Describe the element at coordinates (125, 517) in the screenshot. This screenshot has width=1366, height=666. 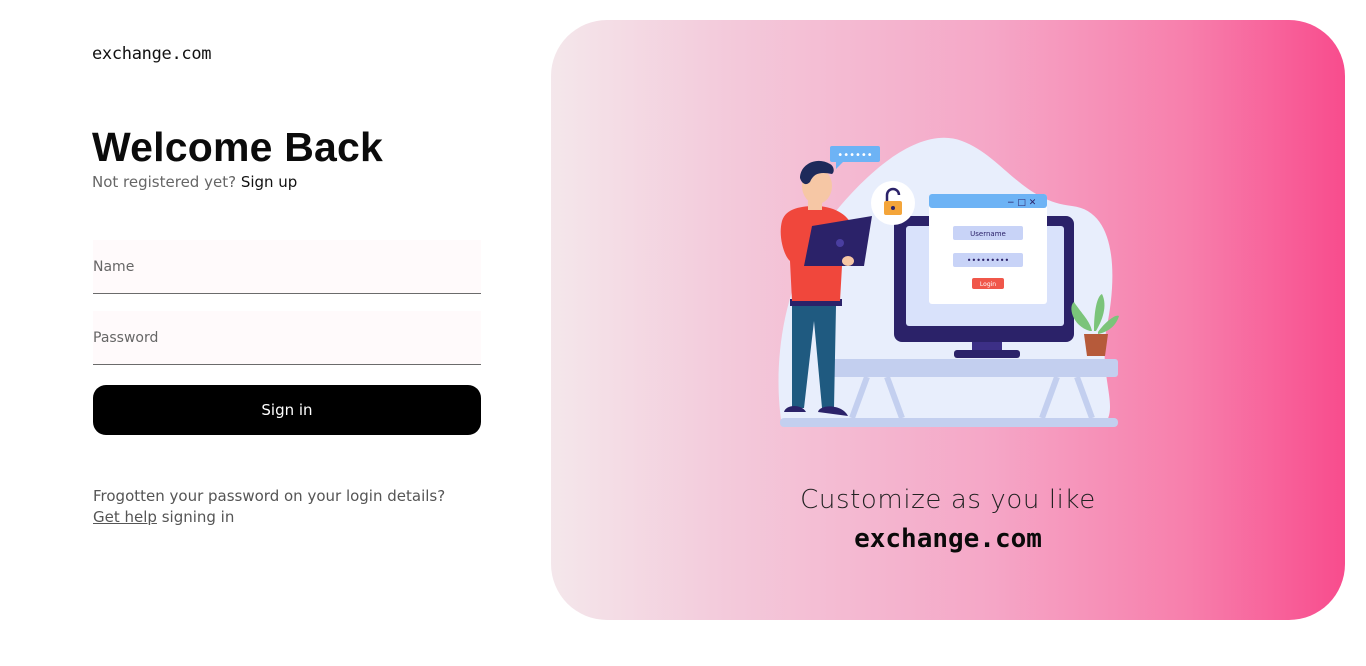
I see `get-help-link: Get help` at that location.